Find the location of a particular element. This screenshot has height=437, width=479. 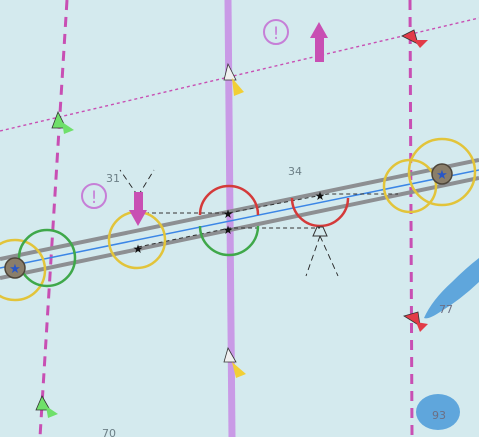

platform-right: ★ is located at coordinates (442, 174).